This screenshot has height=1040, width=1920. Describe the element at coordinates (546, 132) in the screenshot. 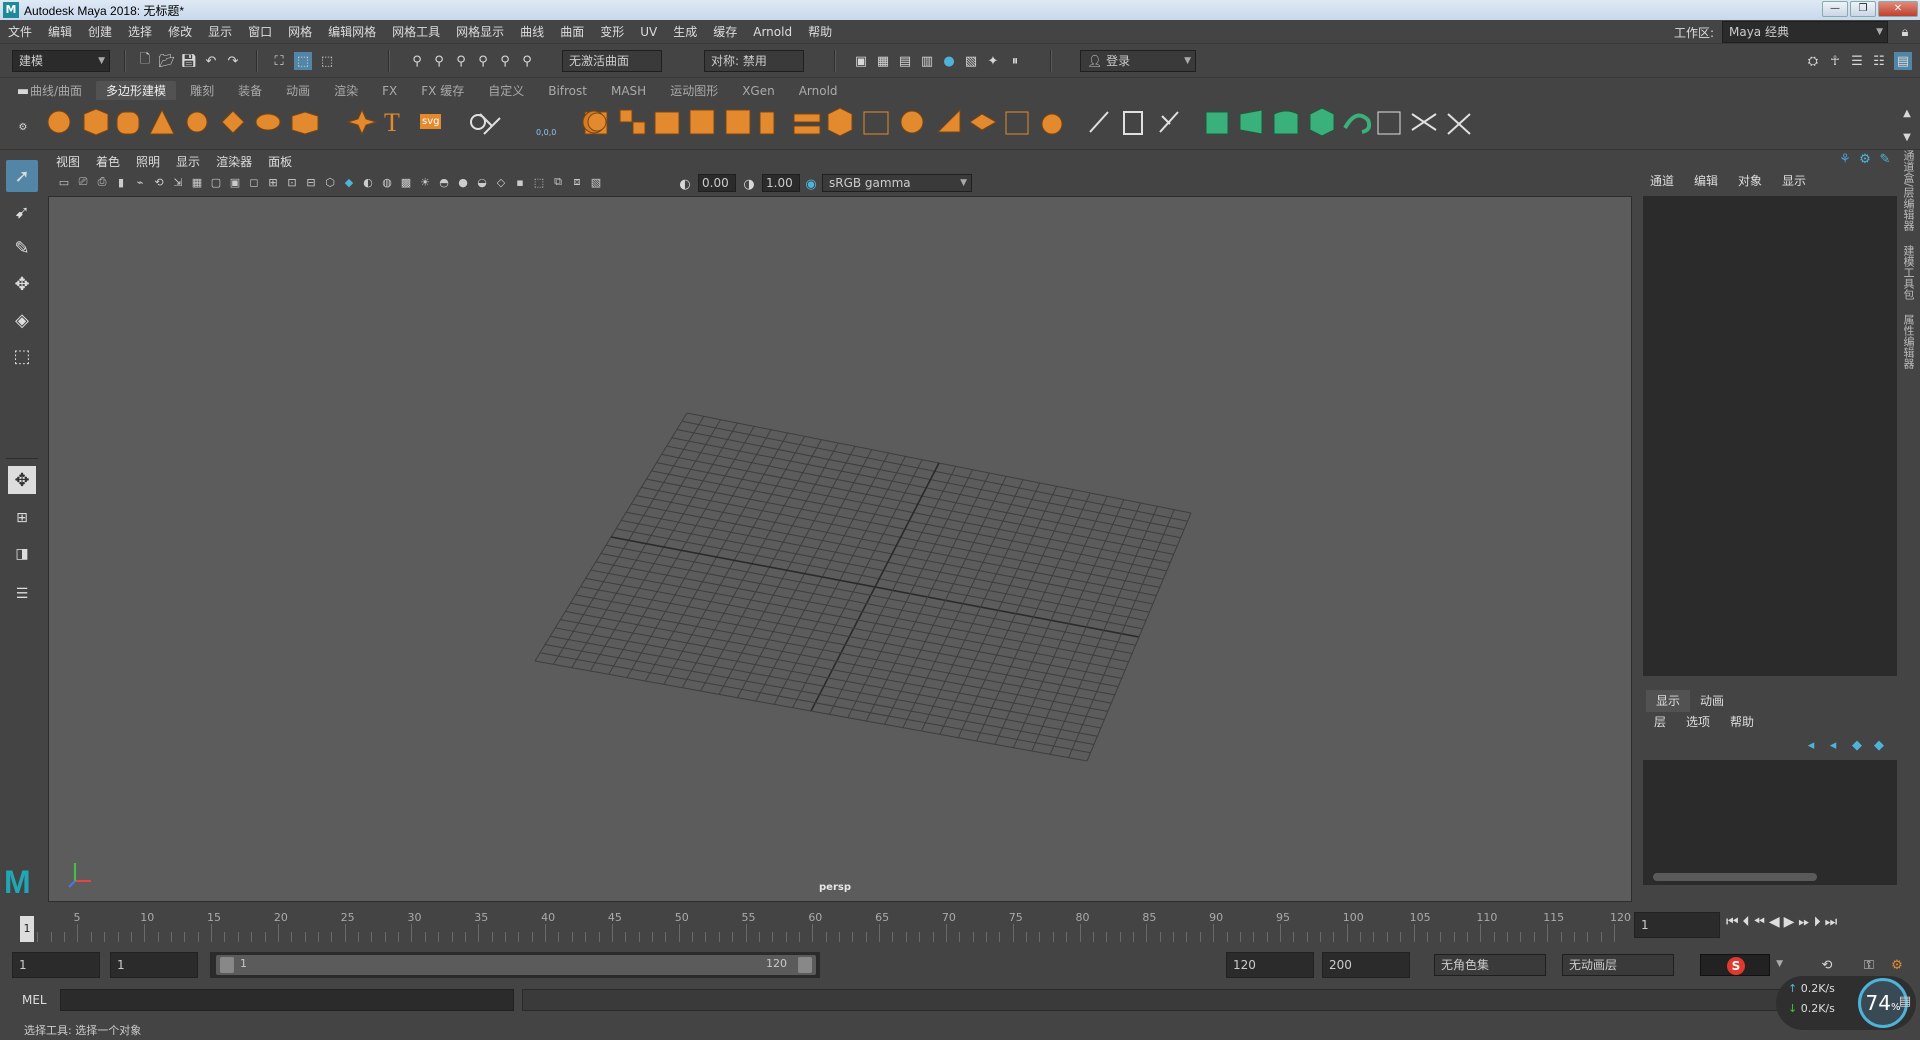

I see `world-coord-icon: 0,0,0` at that location.